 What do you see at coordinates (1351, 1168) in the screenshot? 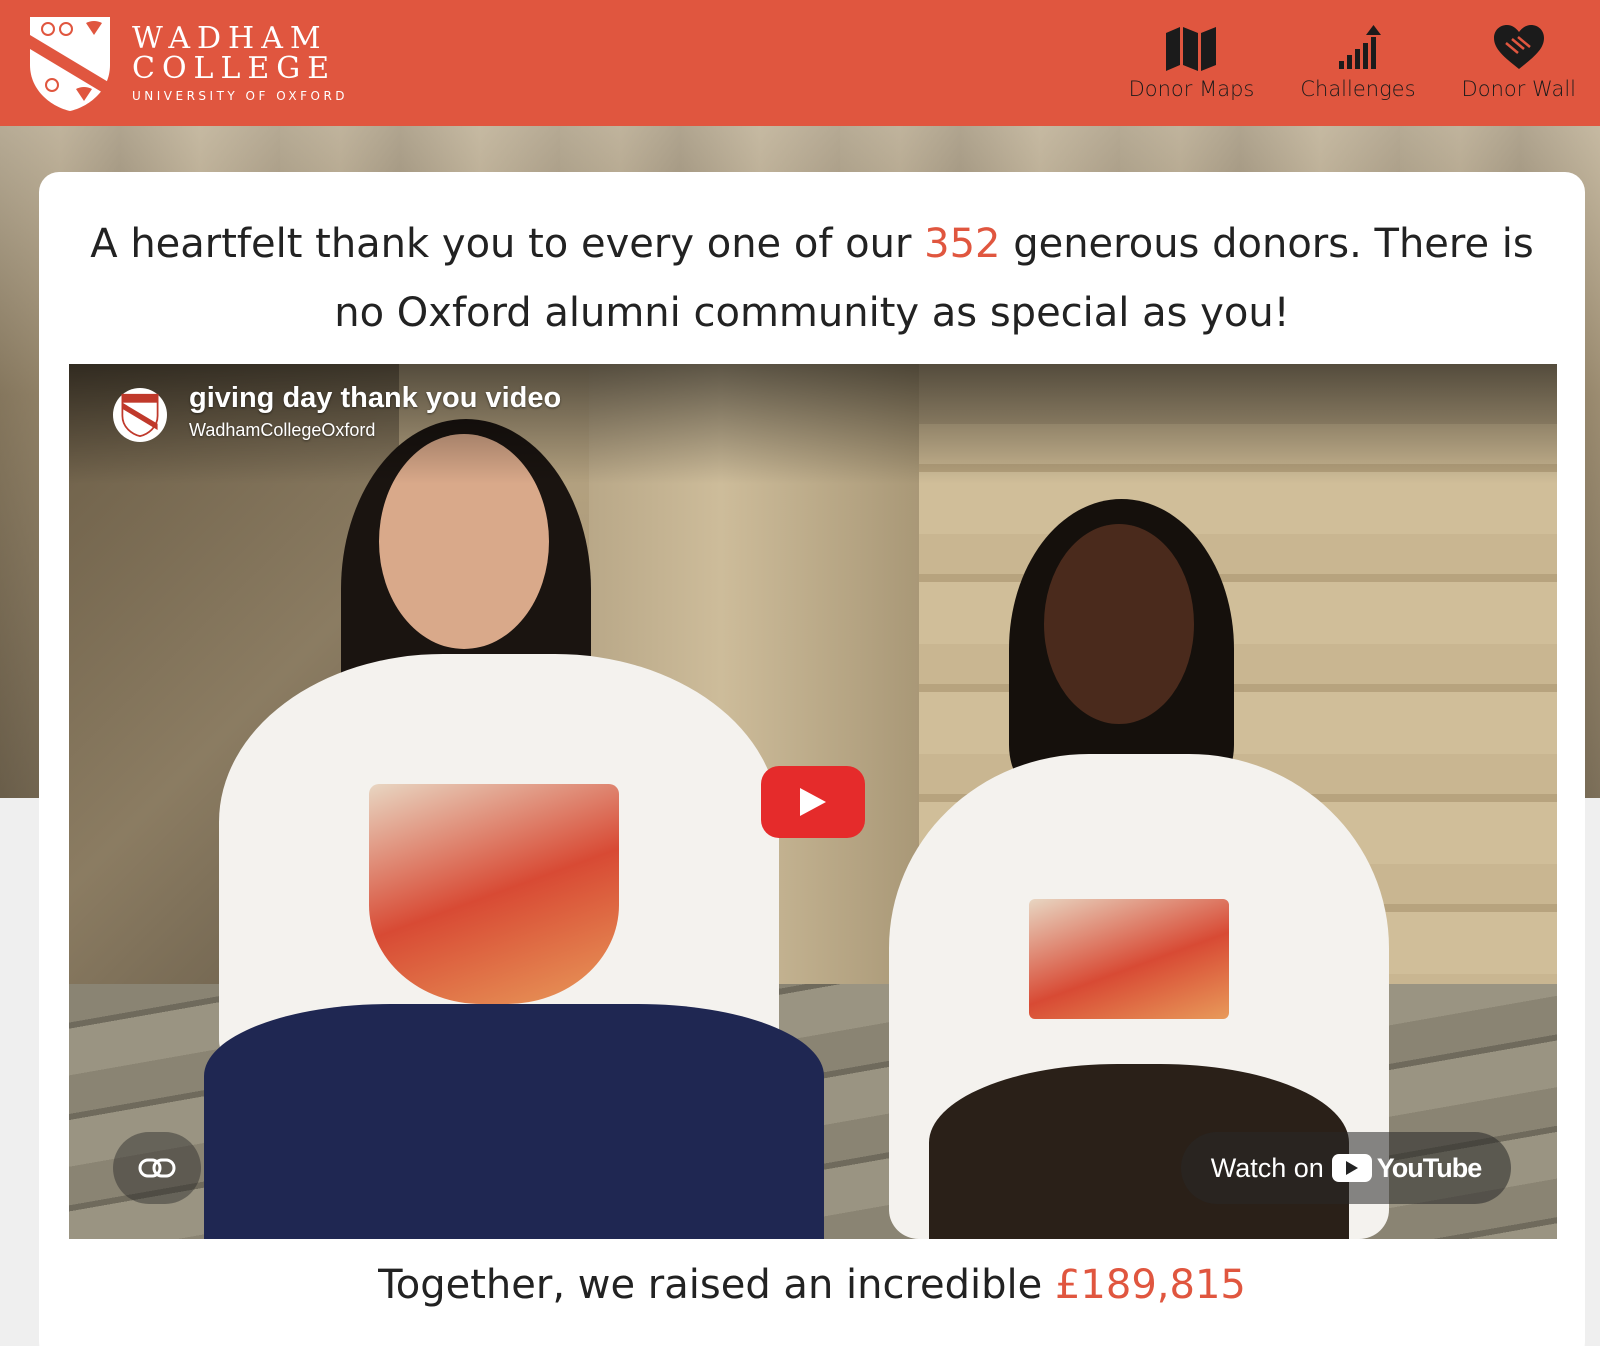
I see `youtube-play-icon` at bounding box center [1351, 1168].